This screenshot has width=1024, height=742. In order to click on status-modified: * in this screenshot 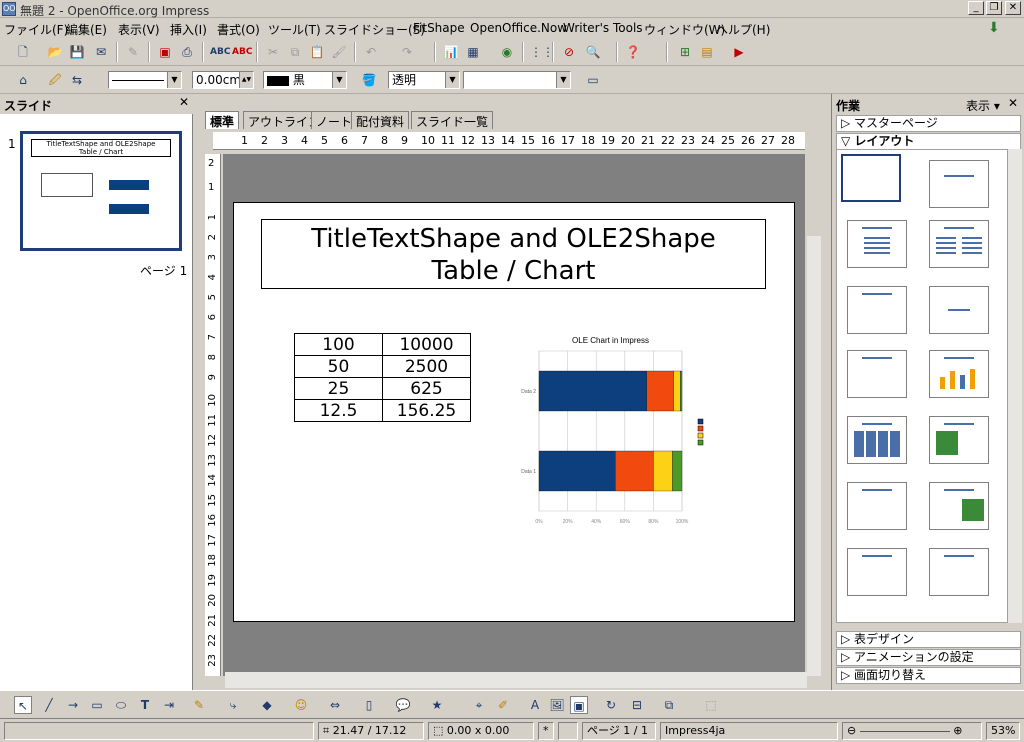, I will do `click(546, 731)`.